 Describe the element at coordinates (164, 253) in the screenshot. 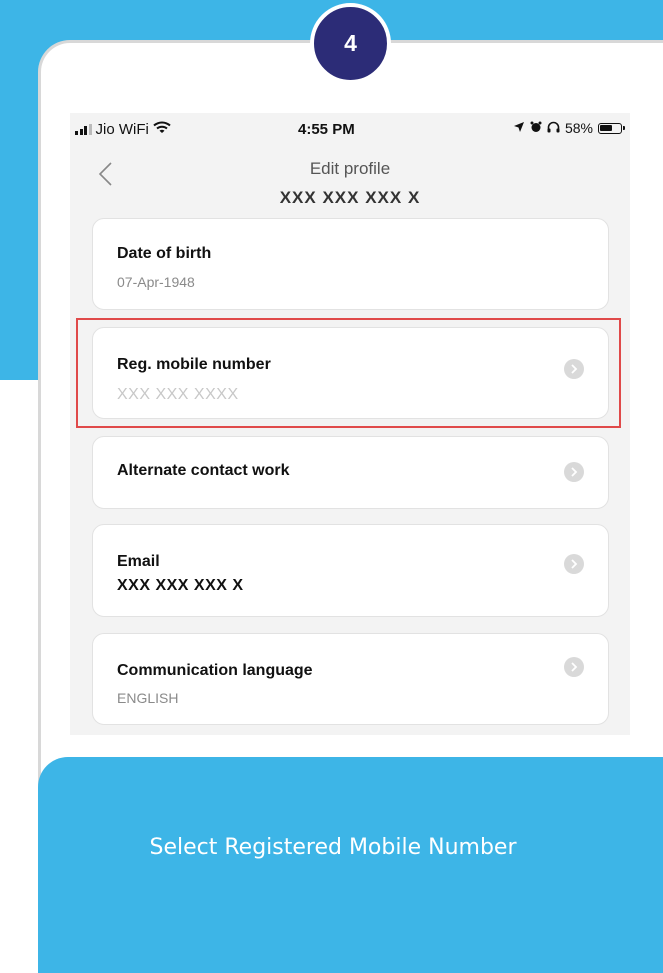

I see `row-label: Date of birth` at that location.